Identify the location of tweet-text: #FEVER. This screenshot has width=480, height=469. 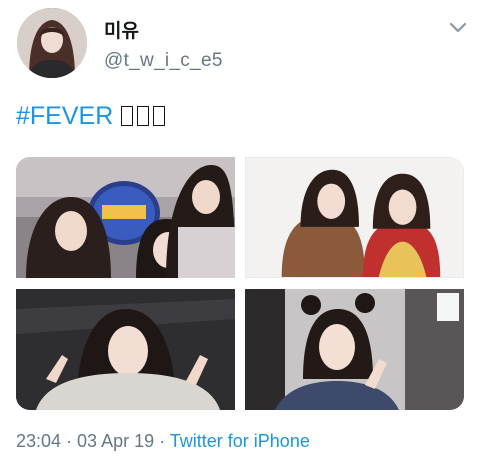
(91, 116).